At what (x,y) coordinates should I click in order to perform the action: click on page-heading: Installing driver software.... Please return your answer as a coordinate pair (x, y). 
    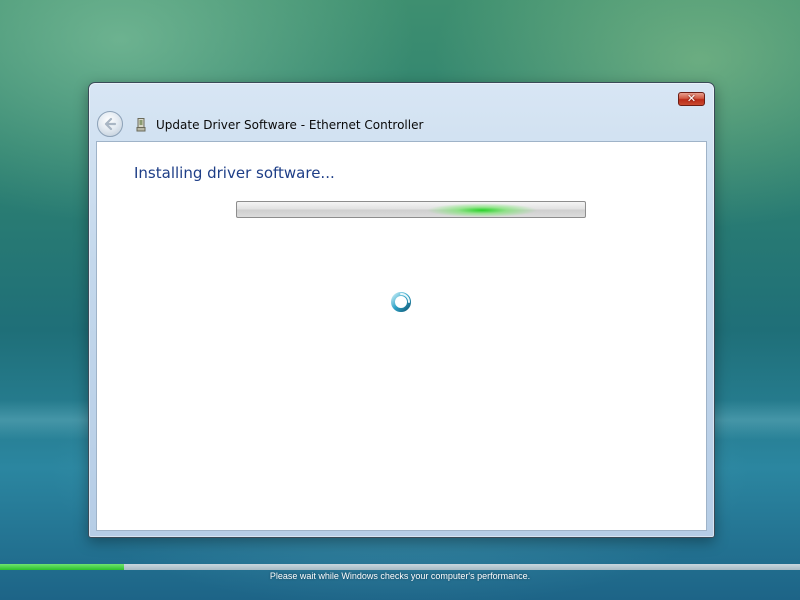
    Looking at the image, I should click on (234, 173).